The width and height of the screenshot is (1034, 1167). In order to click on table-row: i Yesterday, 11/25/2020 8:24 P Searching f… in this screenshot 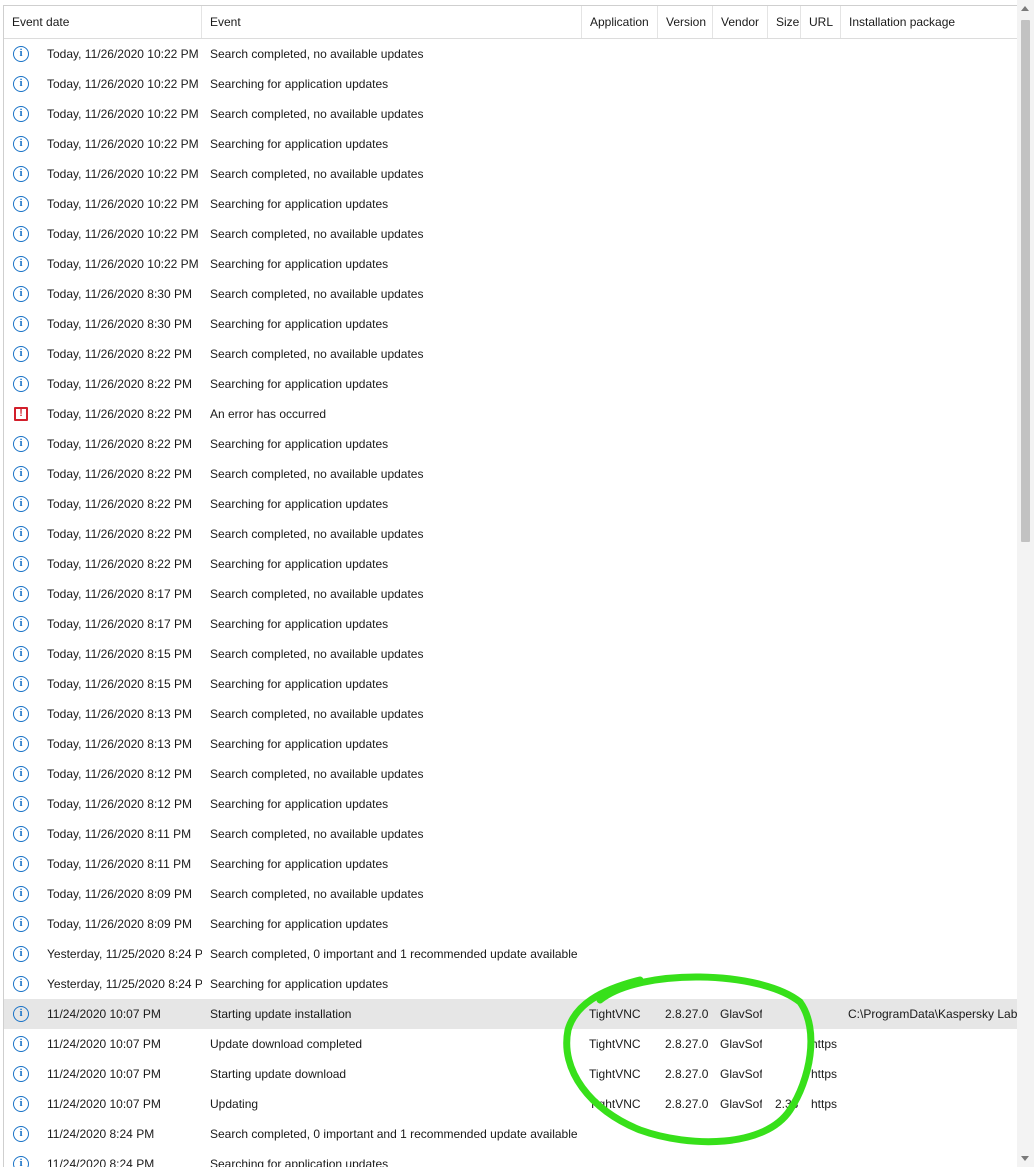, I will do `click(511, 984)`.